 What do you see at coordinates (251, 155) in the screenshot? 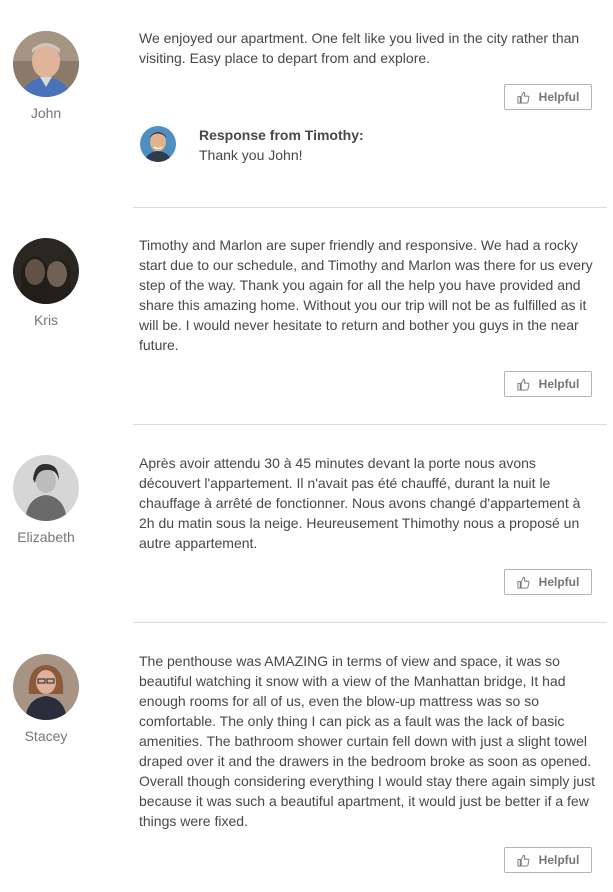
I see `response-body: Thank you John!` at bounding box center [251, 155].